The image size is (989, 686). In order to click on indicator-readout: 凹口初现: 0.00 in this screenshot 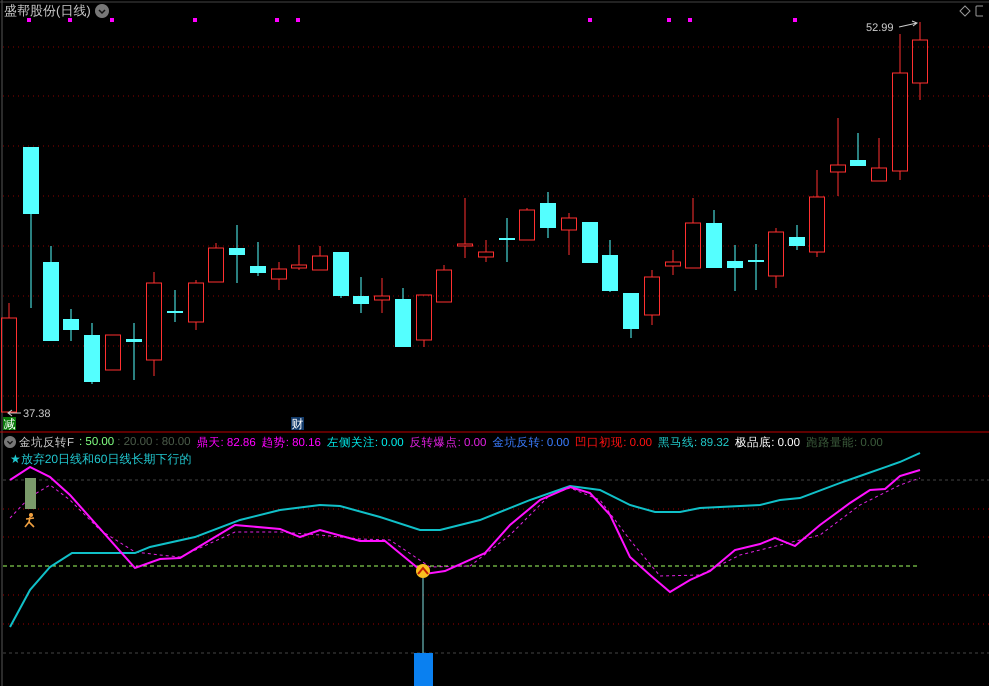, I will do `click(613, 442)`.